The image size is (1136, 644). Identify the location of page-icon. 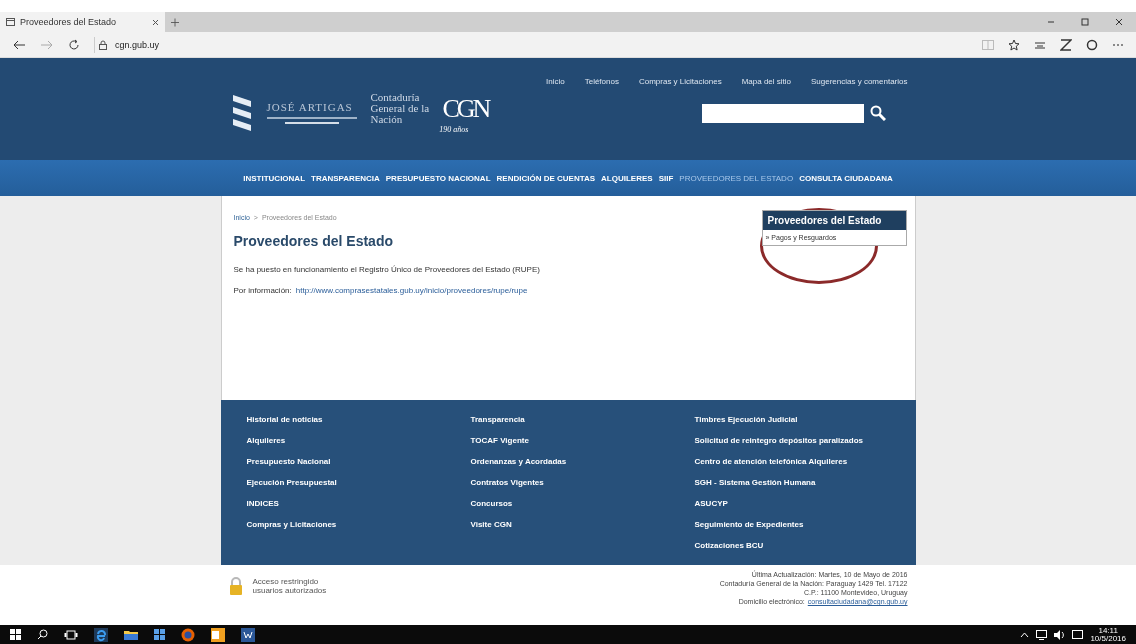
(10, 22).